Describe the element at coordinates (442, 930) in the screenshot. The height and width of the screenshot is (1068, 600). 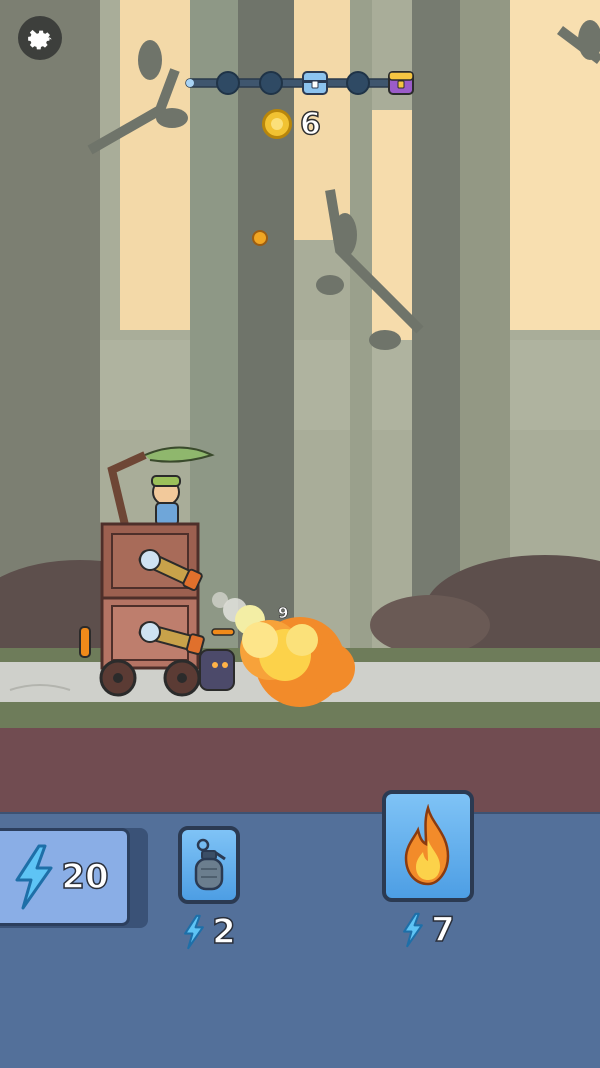
I see `fire-cost: 7` at that location.